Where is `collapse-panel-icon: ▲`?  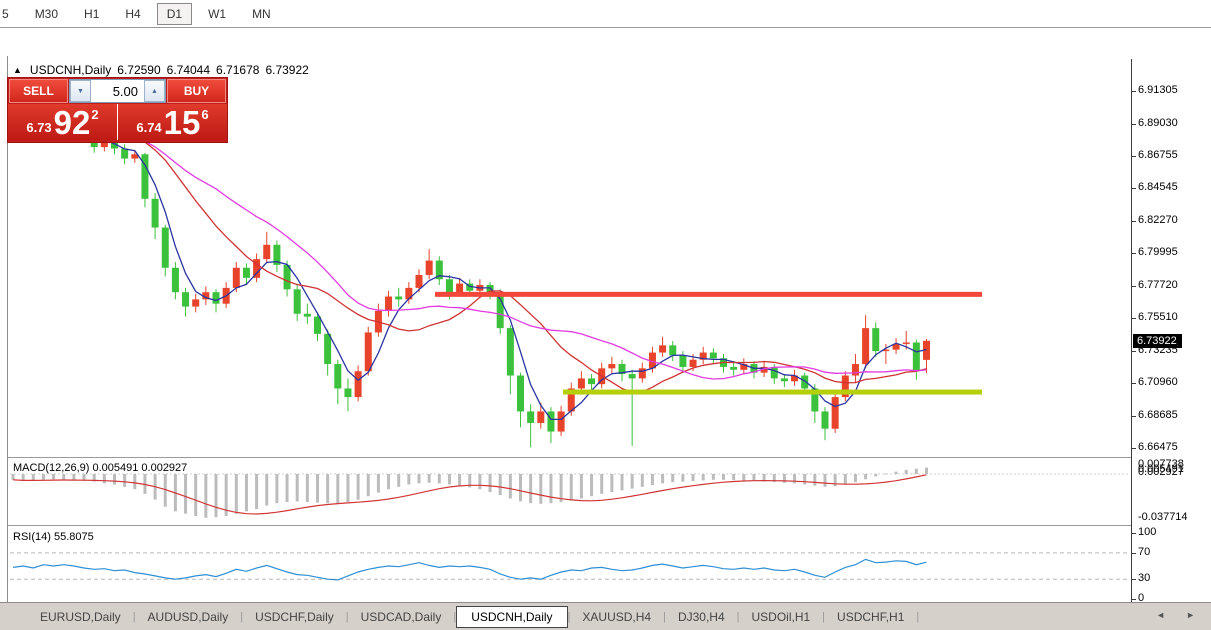
collapse-panel-icon: ▲ is located at coordinates (17, 70).